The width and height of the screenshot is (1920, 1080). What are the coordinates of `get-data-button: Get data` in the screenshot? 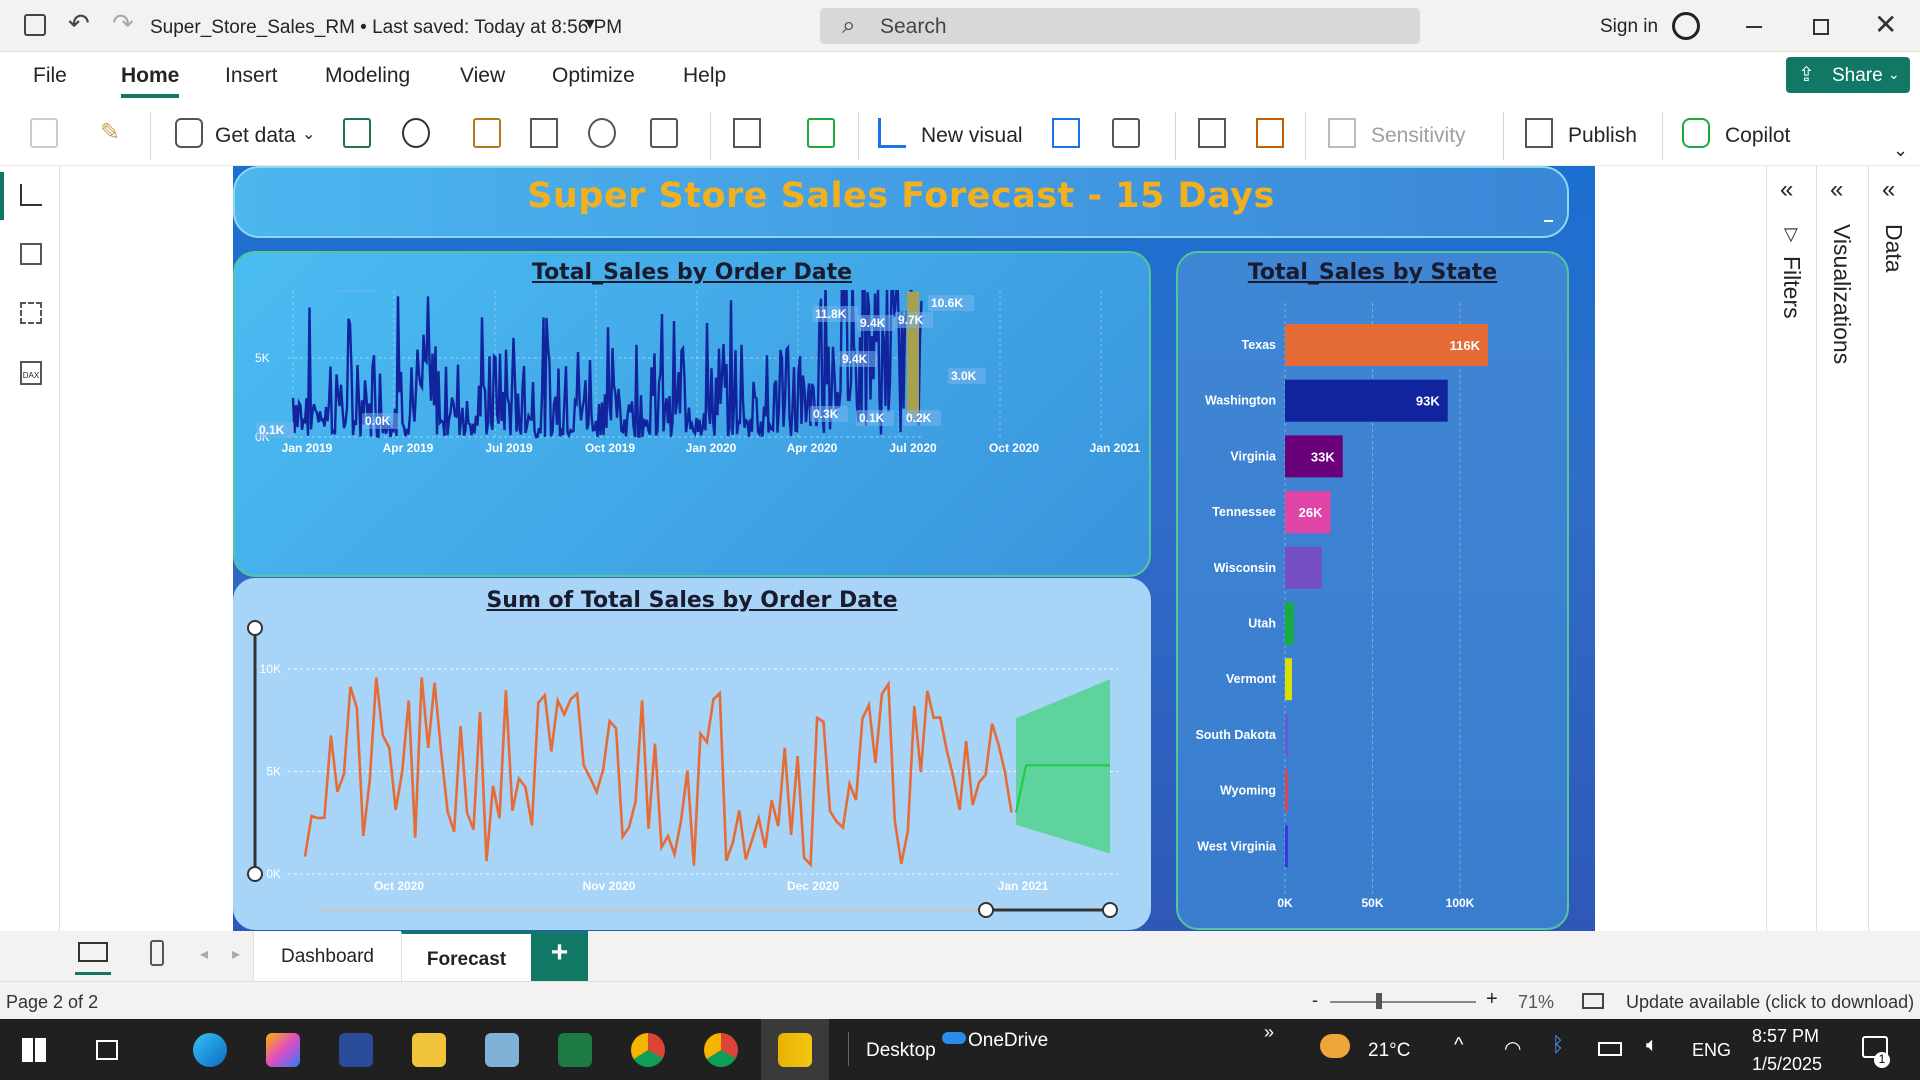 It's located at (255, 136).